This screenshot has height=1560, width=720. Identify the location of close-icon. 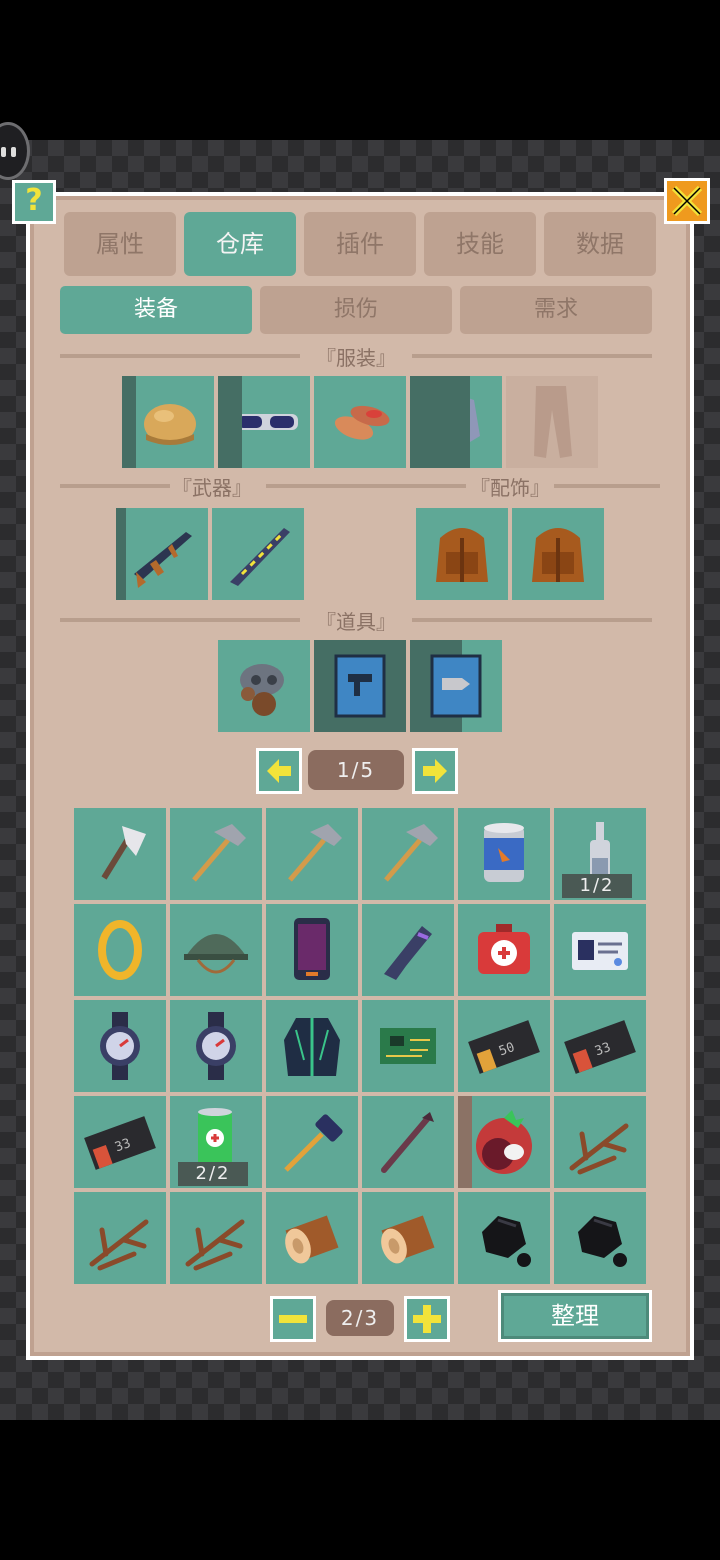
(687, 201).